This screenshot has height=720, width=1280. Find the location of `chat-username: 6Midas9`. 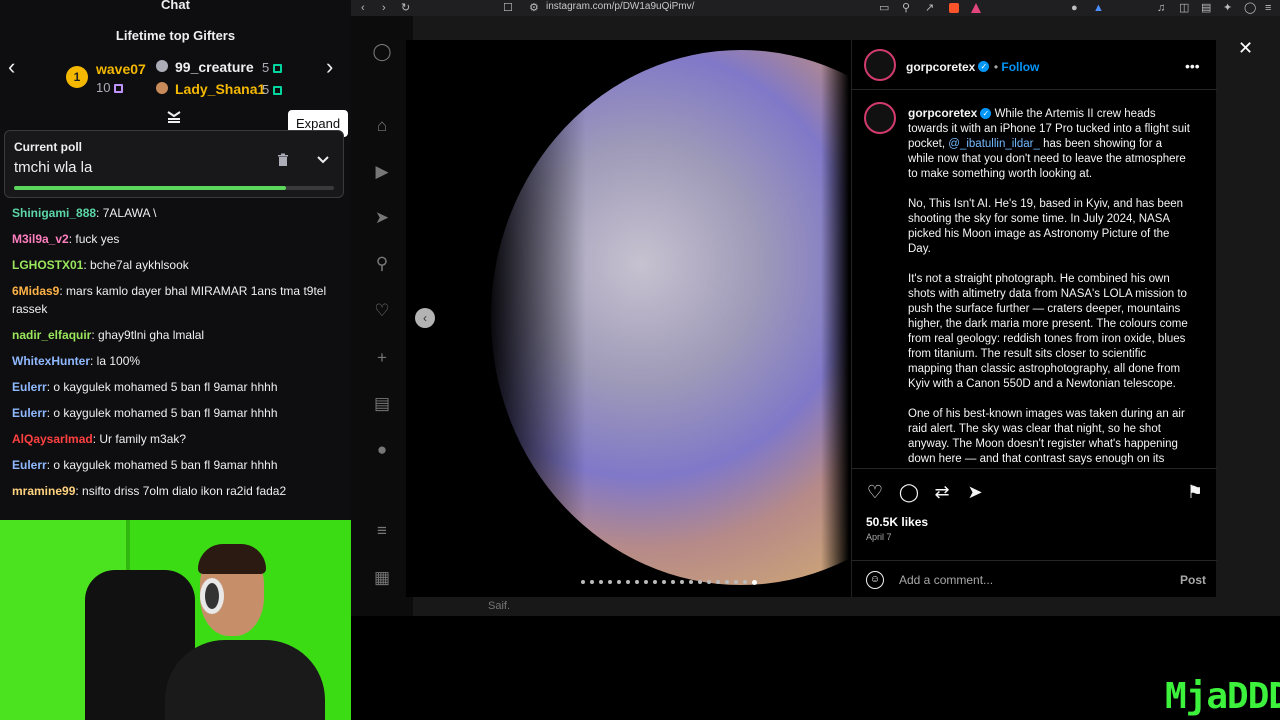

chat-username: 6Midas9 is located at coordinates (35, 291).